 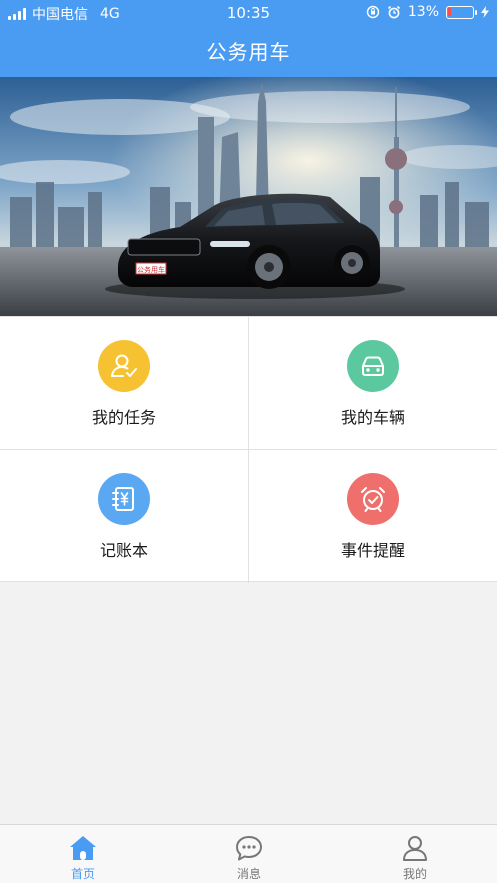 What do you see at coordinates (249, 848) in the screenshot?
I see `chat-bubble-icon` at bounding box center [249, 848].